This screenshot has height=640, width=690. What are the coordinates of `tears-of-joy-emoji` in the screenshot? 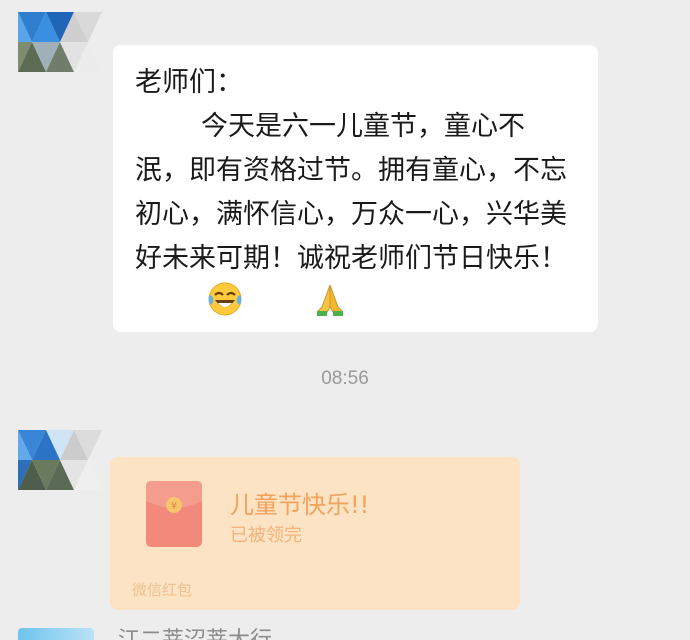 It's located at (192, 306).